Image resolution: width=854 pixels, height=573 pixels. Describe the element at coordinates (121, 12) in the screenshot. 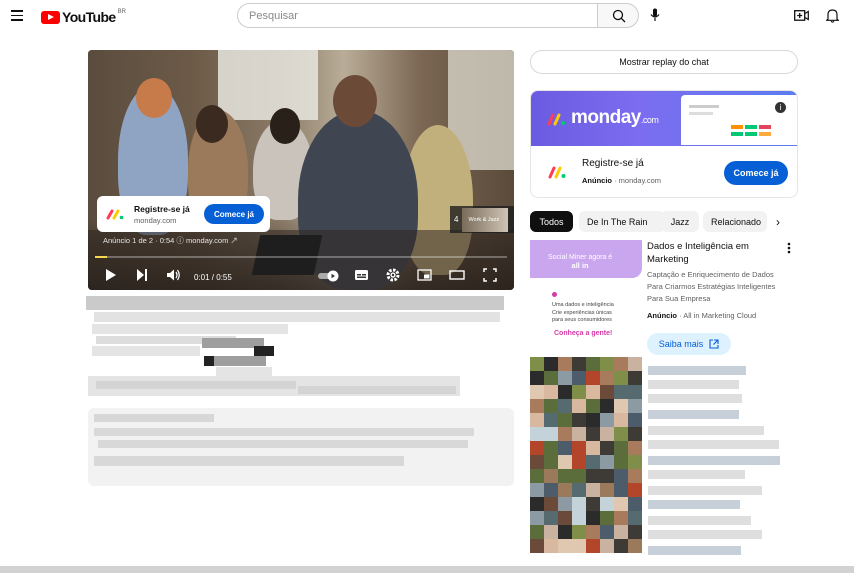

I see `logo-region: BR` at that location.